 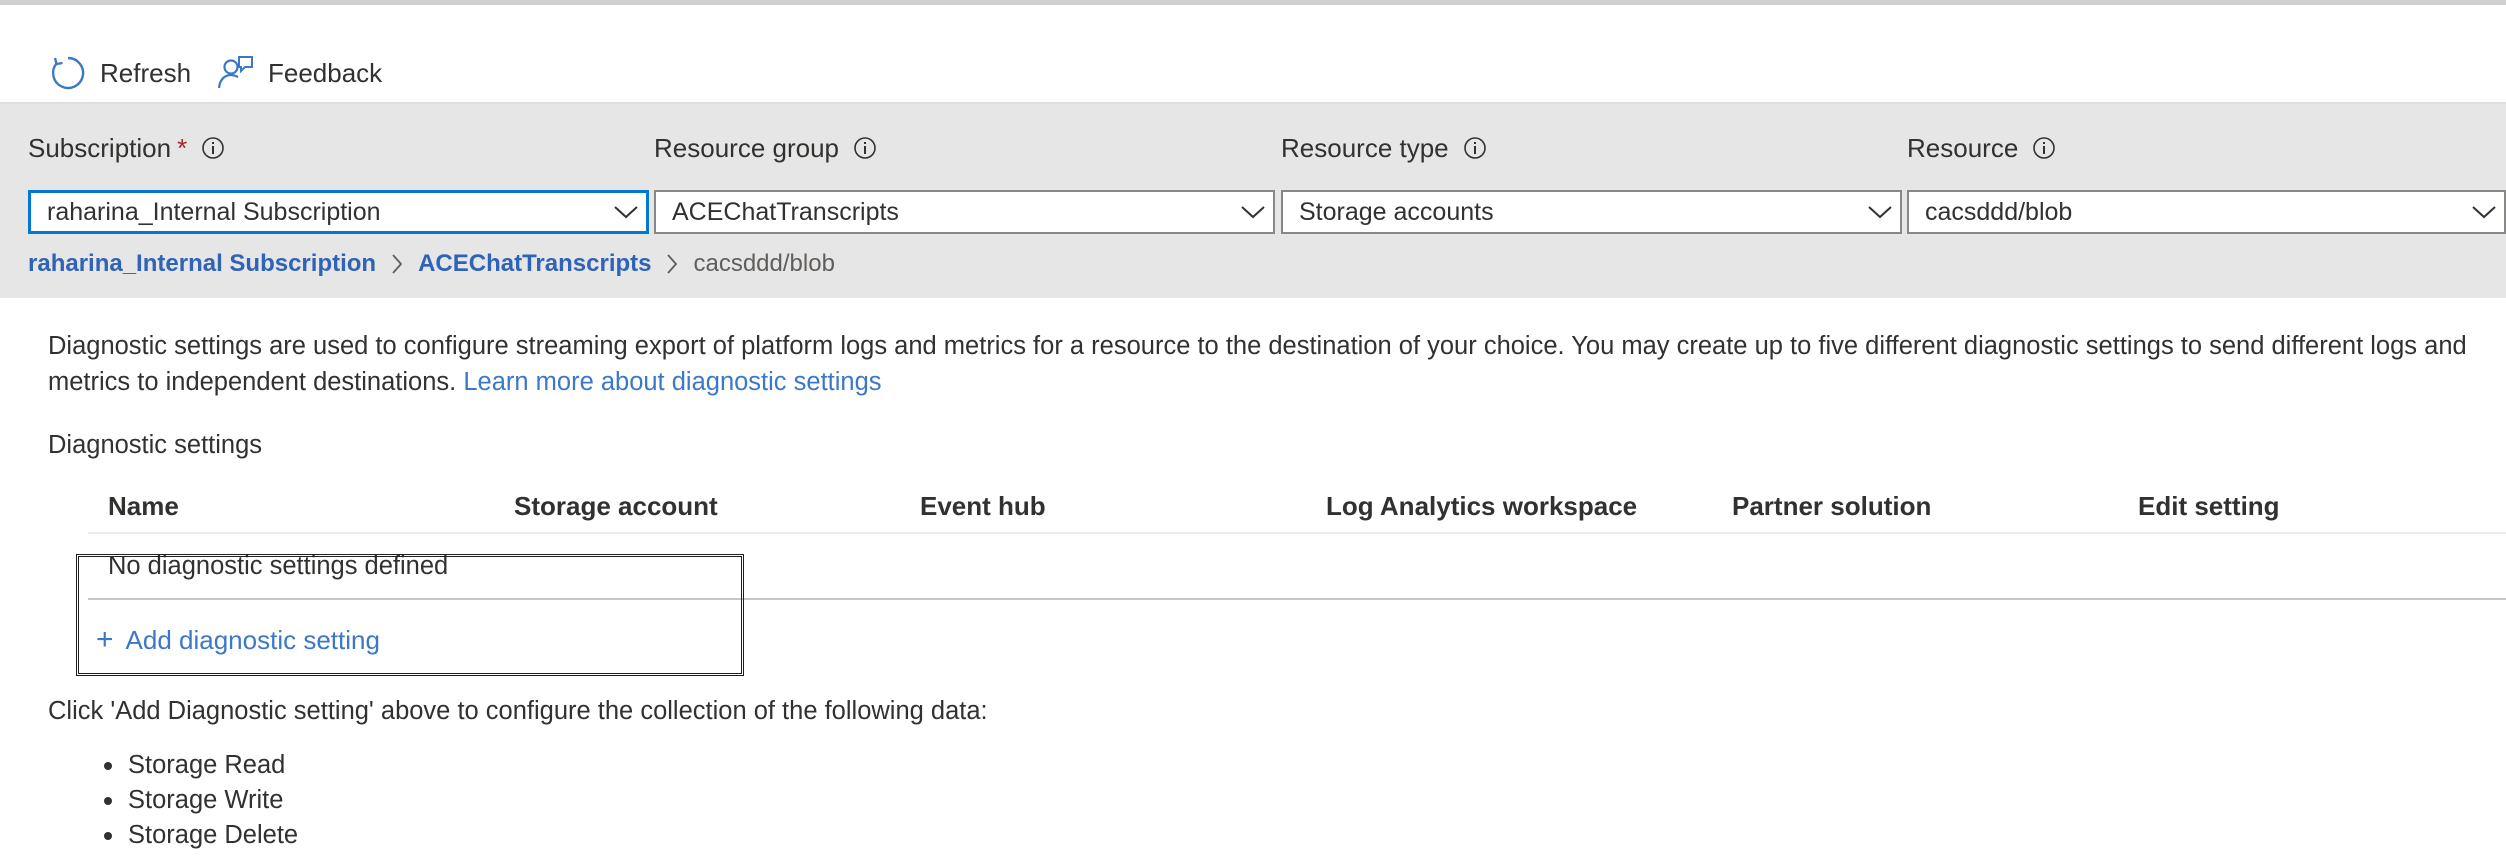 I want to click on list-item: Storage Write, so click(x=197, y=800).